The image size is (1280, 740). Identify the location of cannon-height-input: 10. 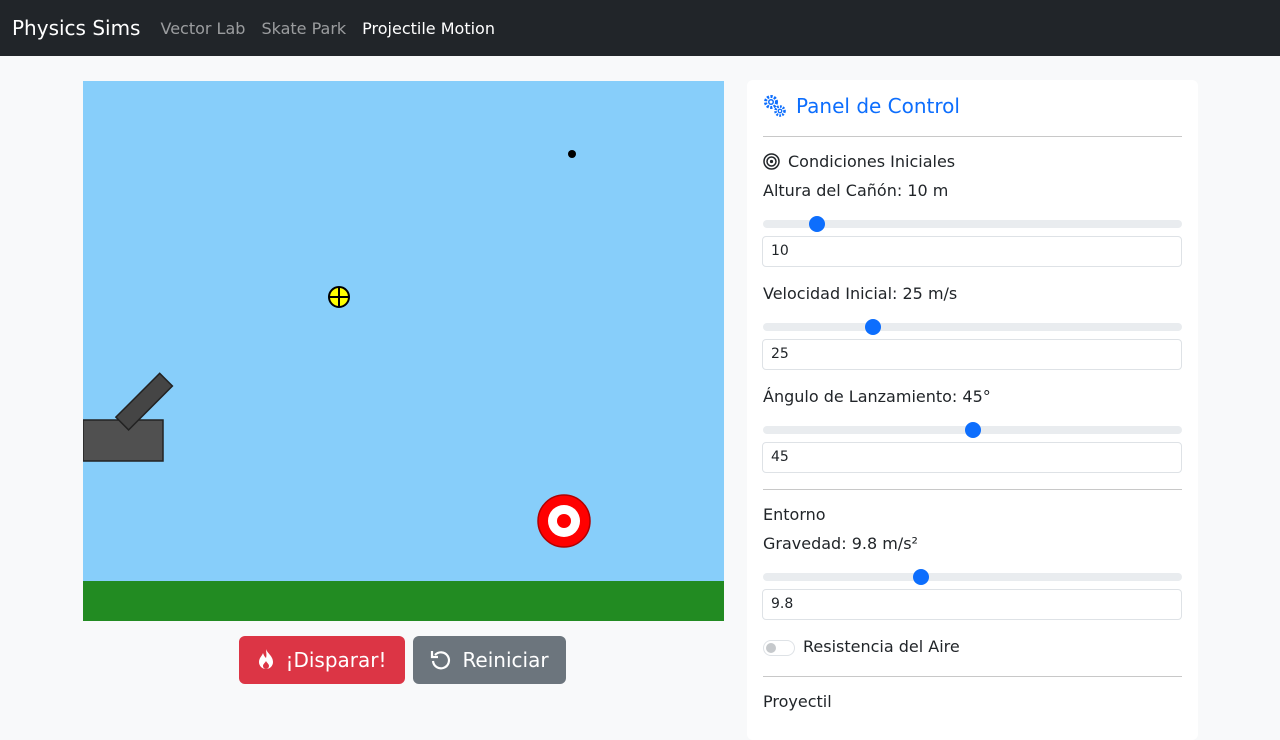
(972, 251).